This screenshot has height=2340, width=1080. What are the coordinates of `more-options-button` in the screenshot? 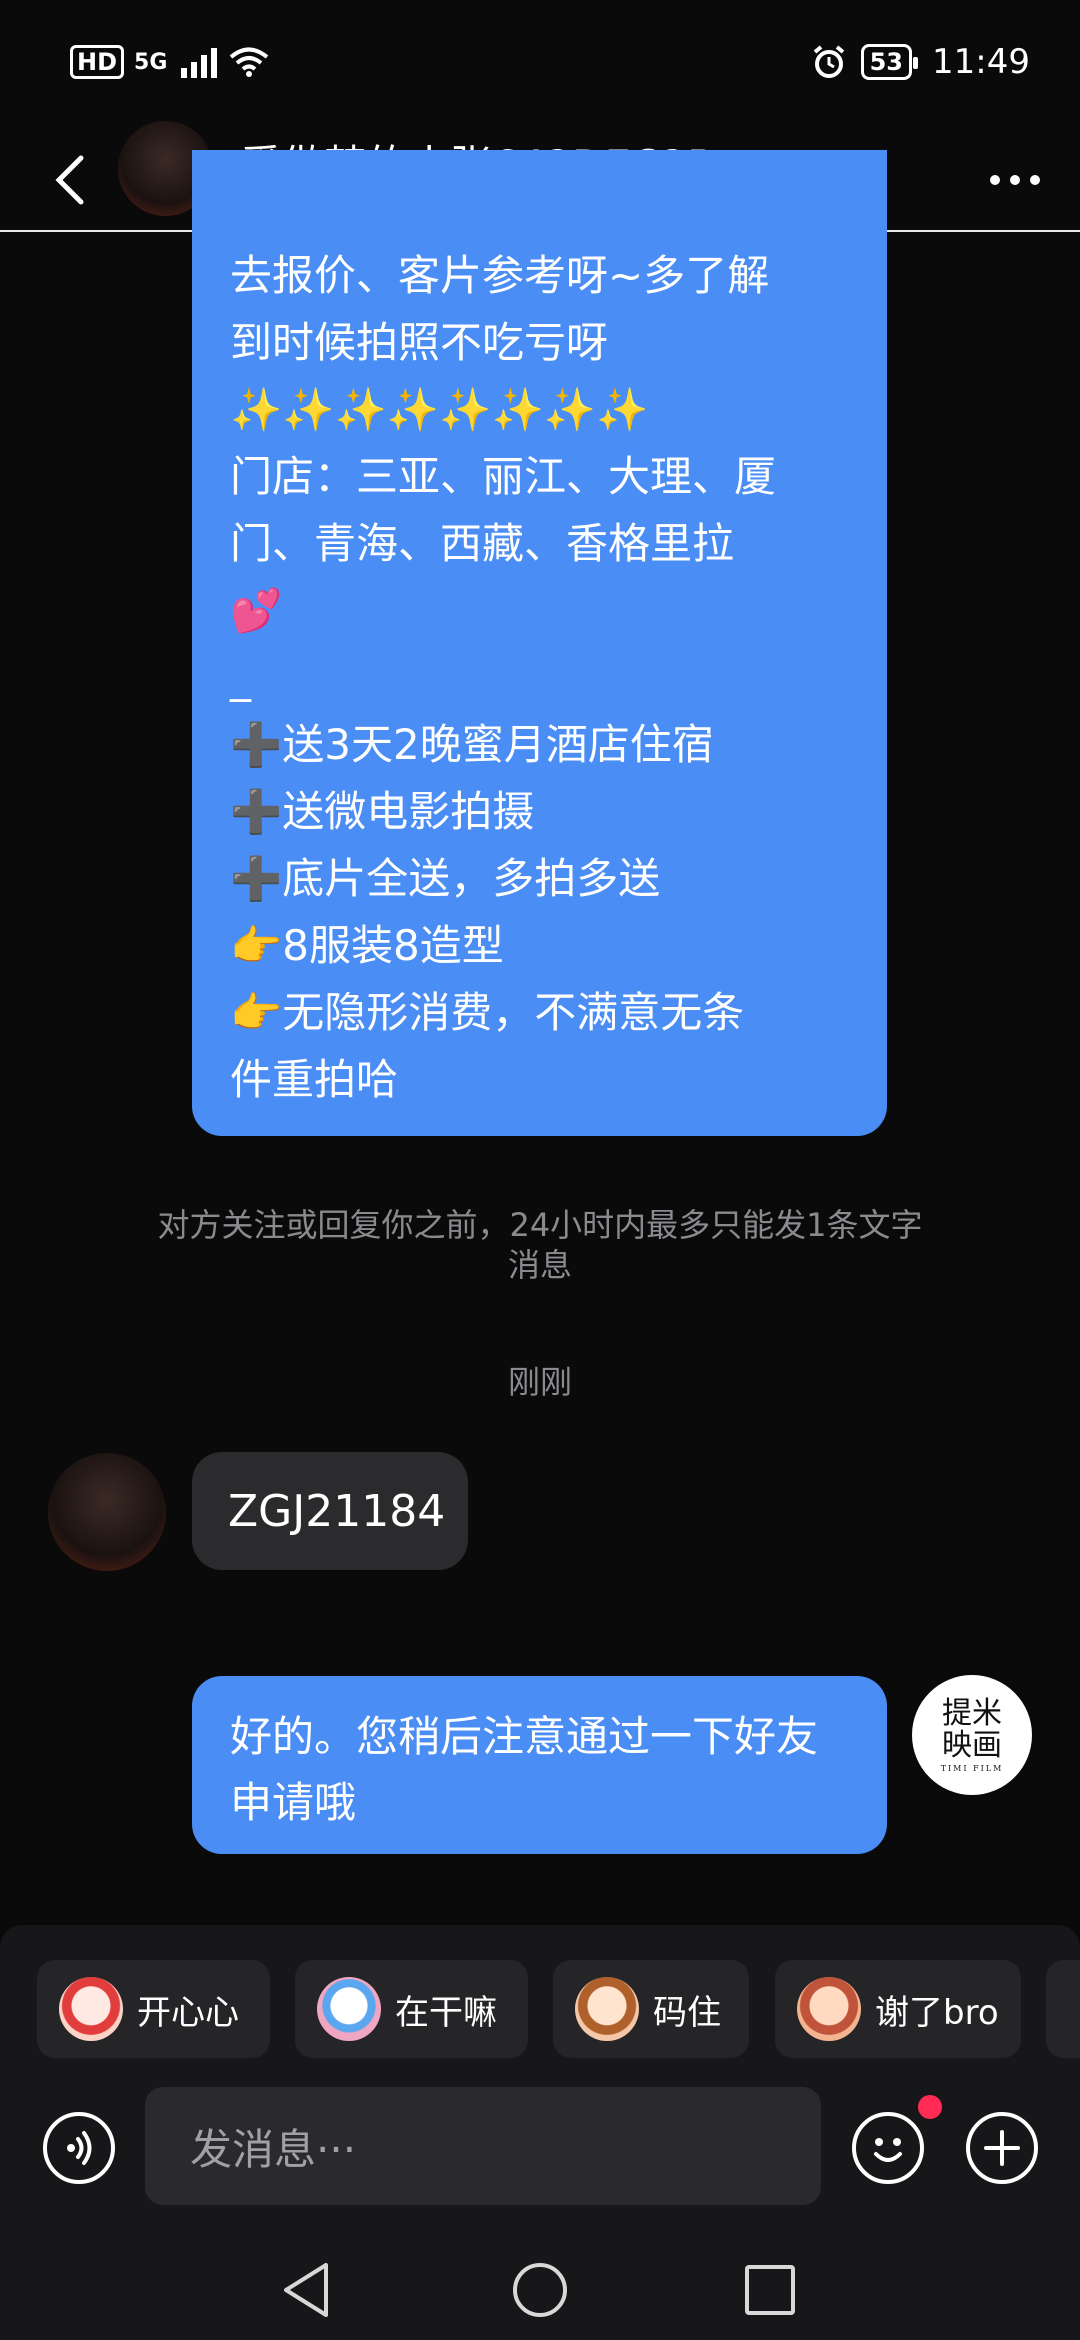 It's located at (1015, 180).